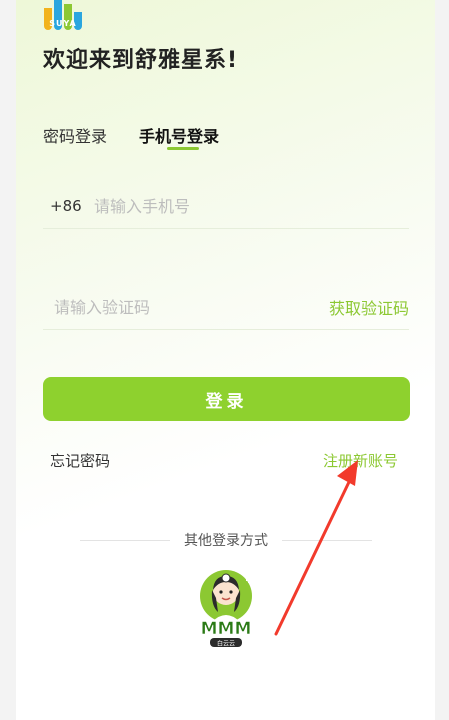 Image resolution: width=449 pixels, height=720 pixels. Describe the element at coordinates (191, 307) in the screenshot. I see `verification-code-input` at that location.